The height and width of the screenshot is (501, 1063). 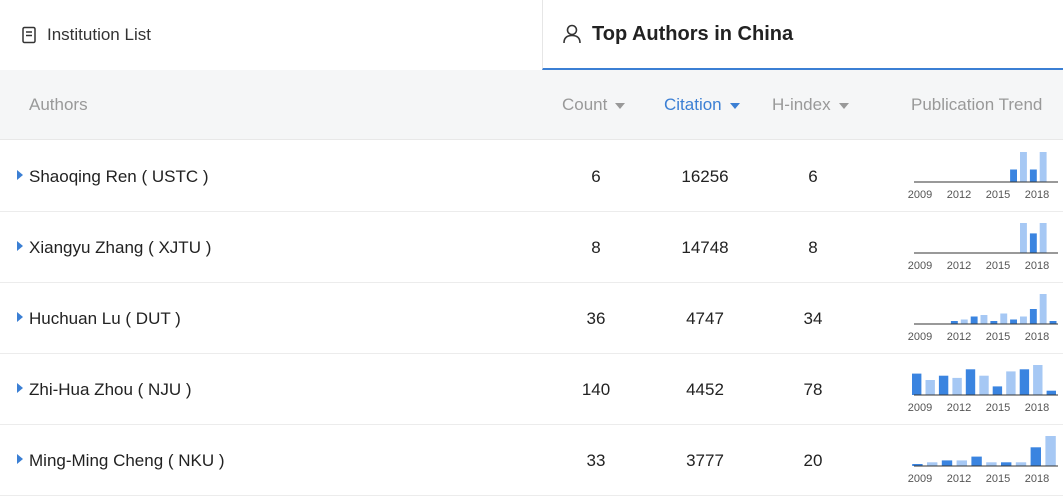 I want to click on tab-bar: Institution List Top Authors in China, so click(x=531, y=35).